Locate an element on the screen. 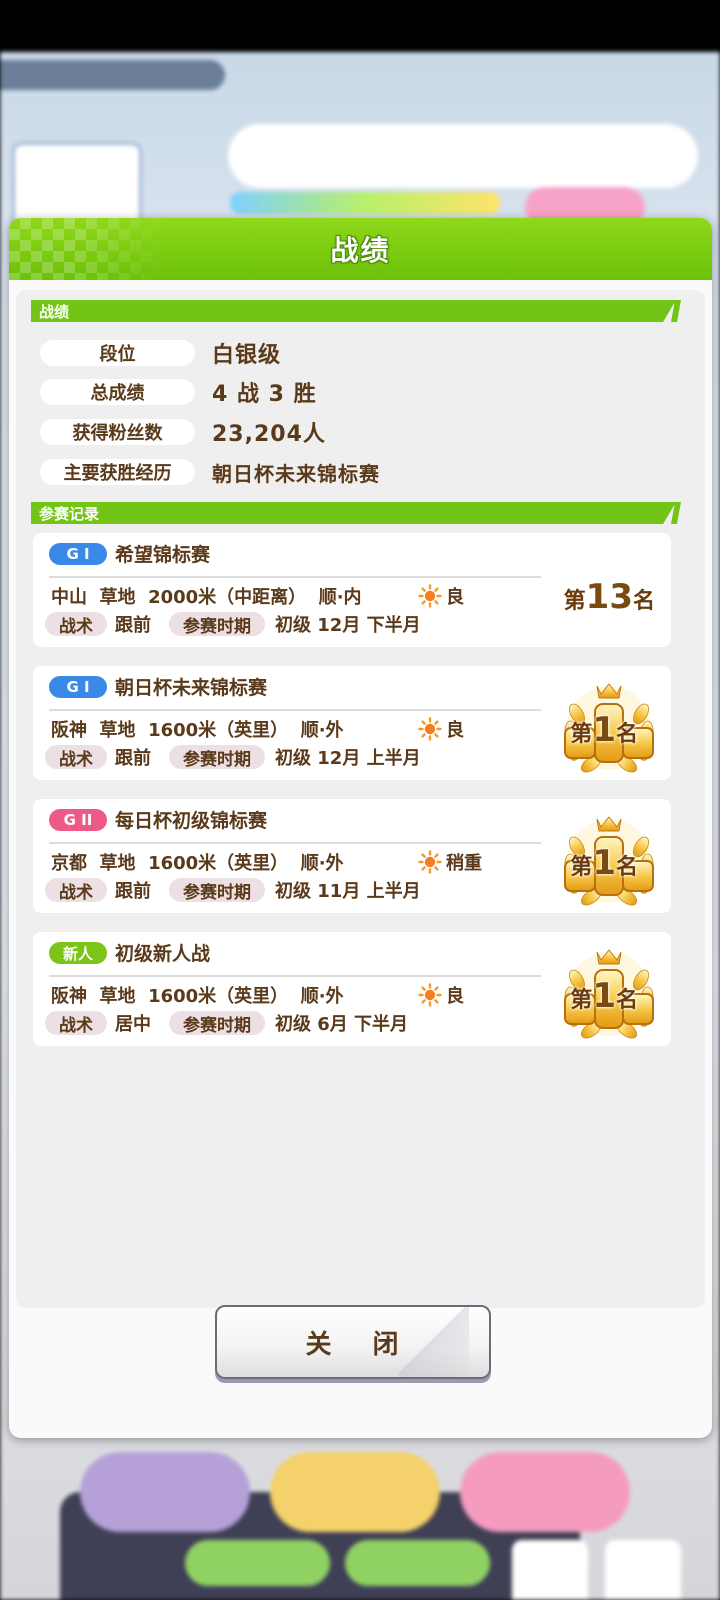  stat-value: 4 战 3 胜 is located at coordinates (264, 394).